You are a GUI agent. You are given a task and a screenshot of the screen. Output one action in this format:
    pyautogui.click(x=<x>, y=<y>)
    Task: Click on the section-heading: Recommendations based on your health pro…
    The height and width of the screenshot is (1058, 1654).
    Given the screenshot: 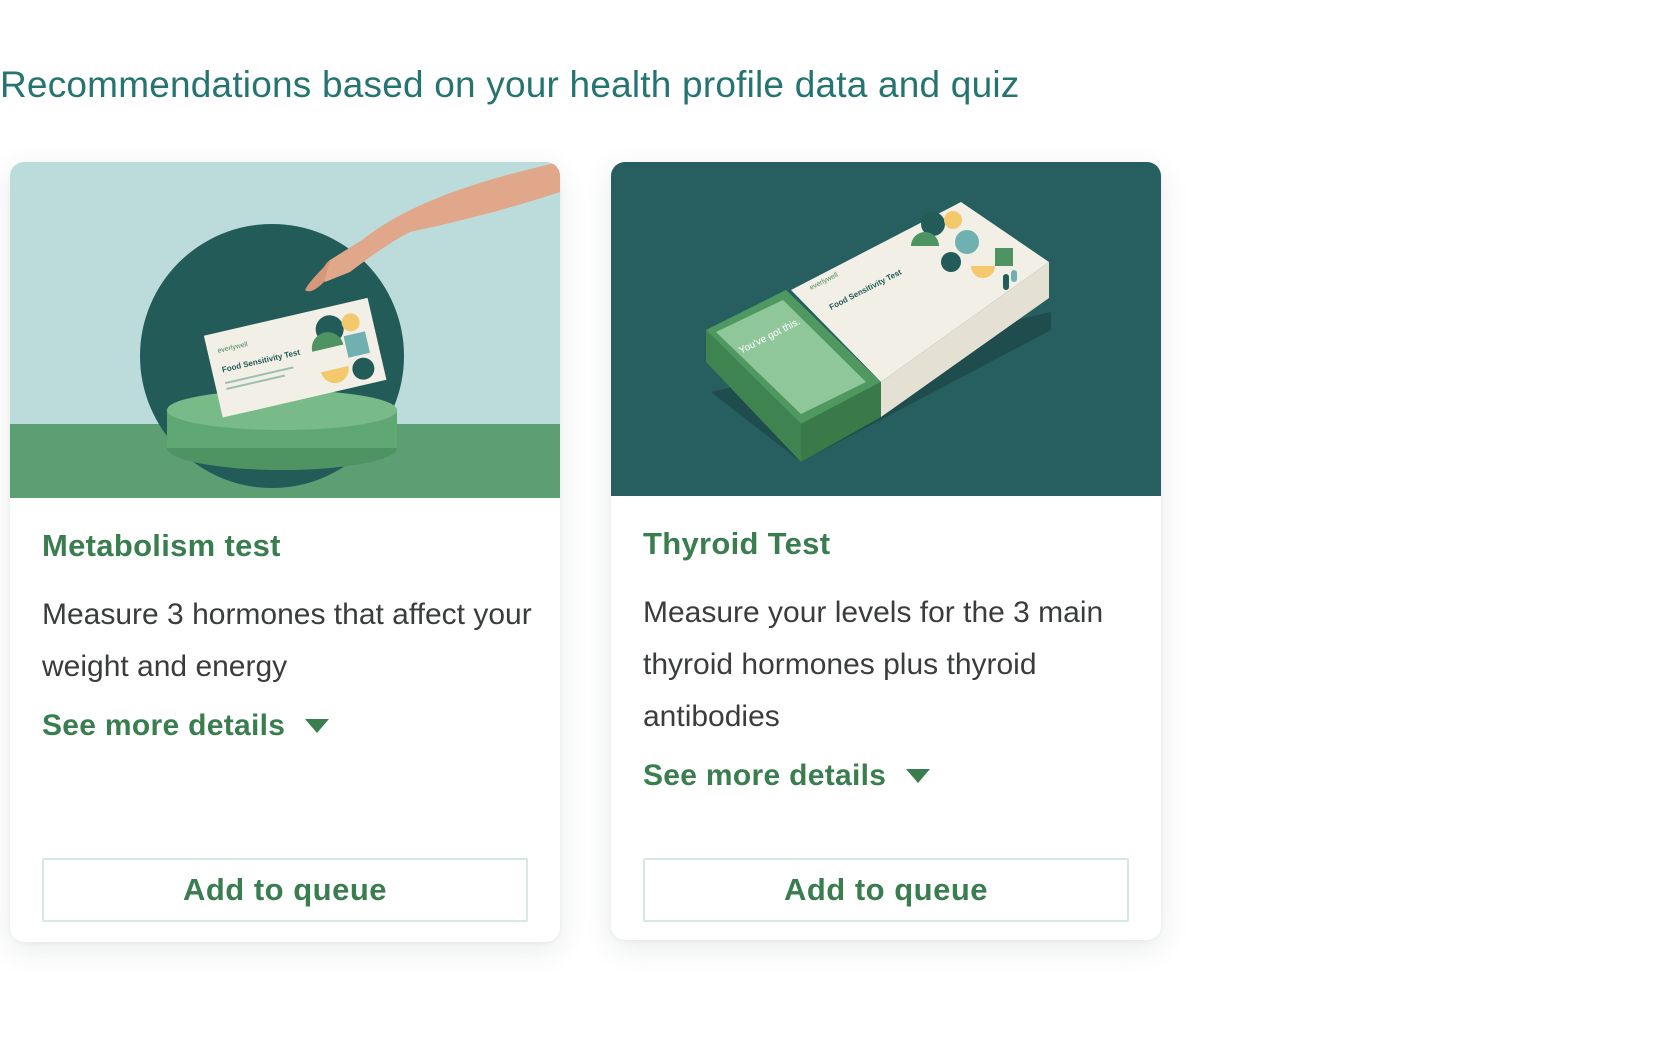 What is the action you would take?
    pyautogui.click(x=510, y=84)
    